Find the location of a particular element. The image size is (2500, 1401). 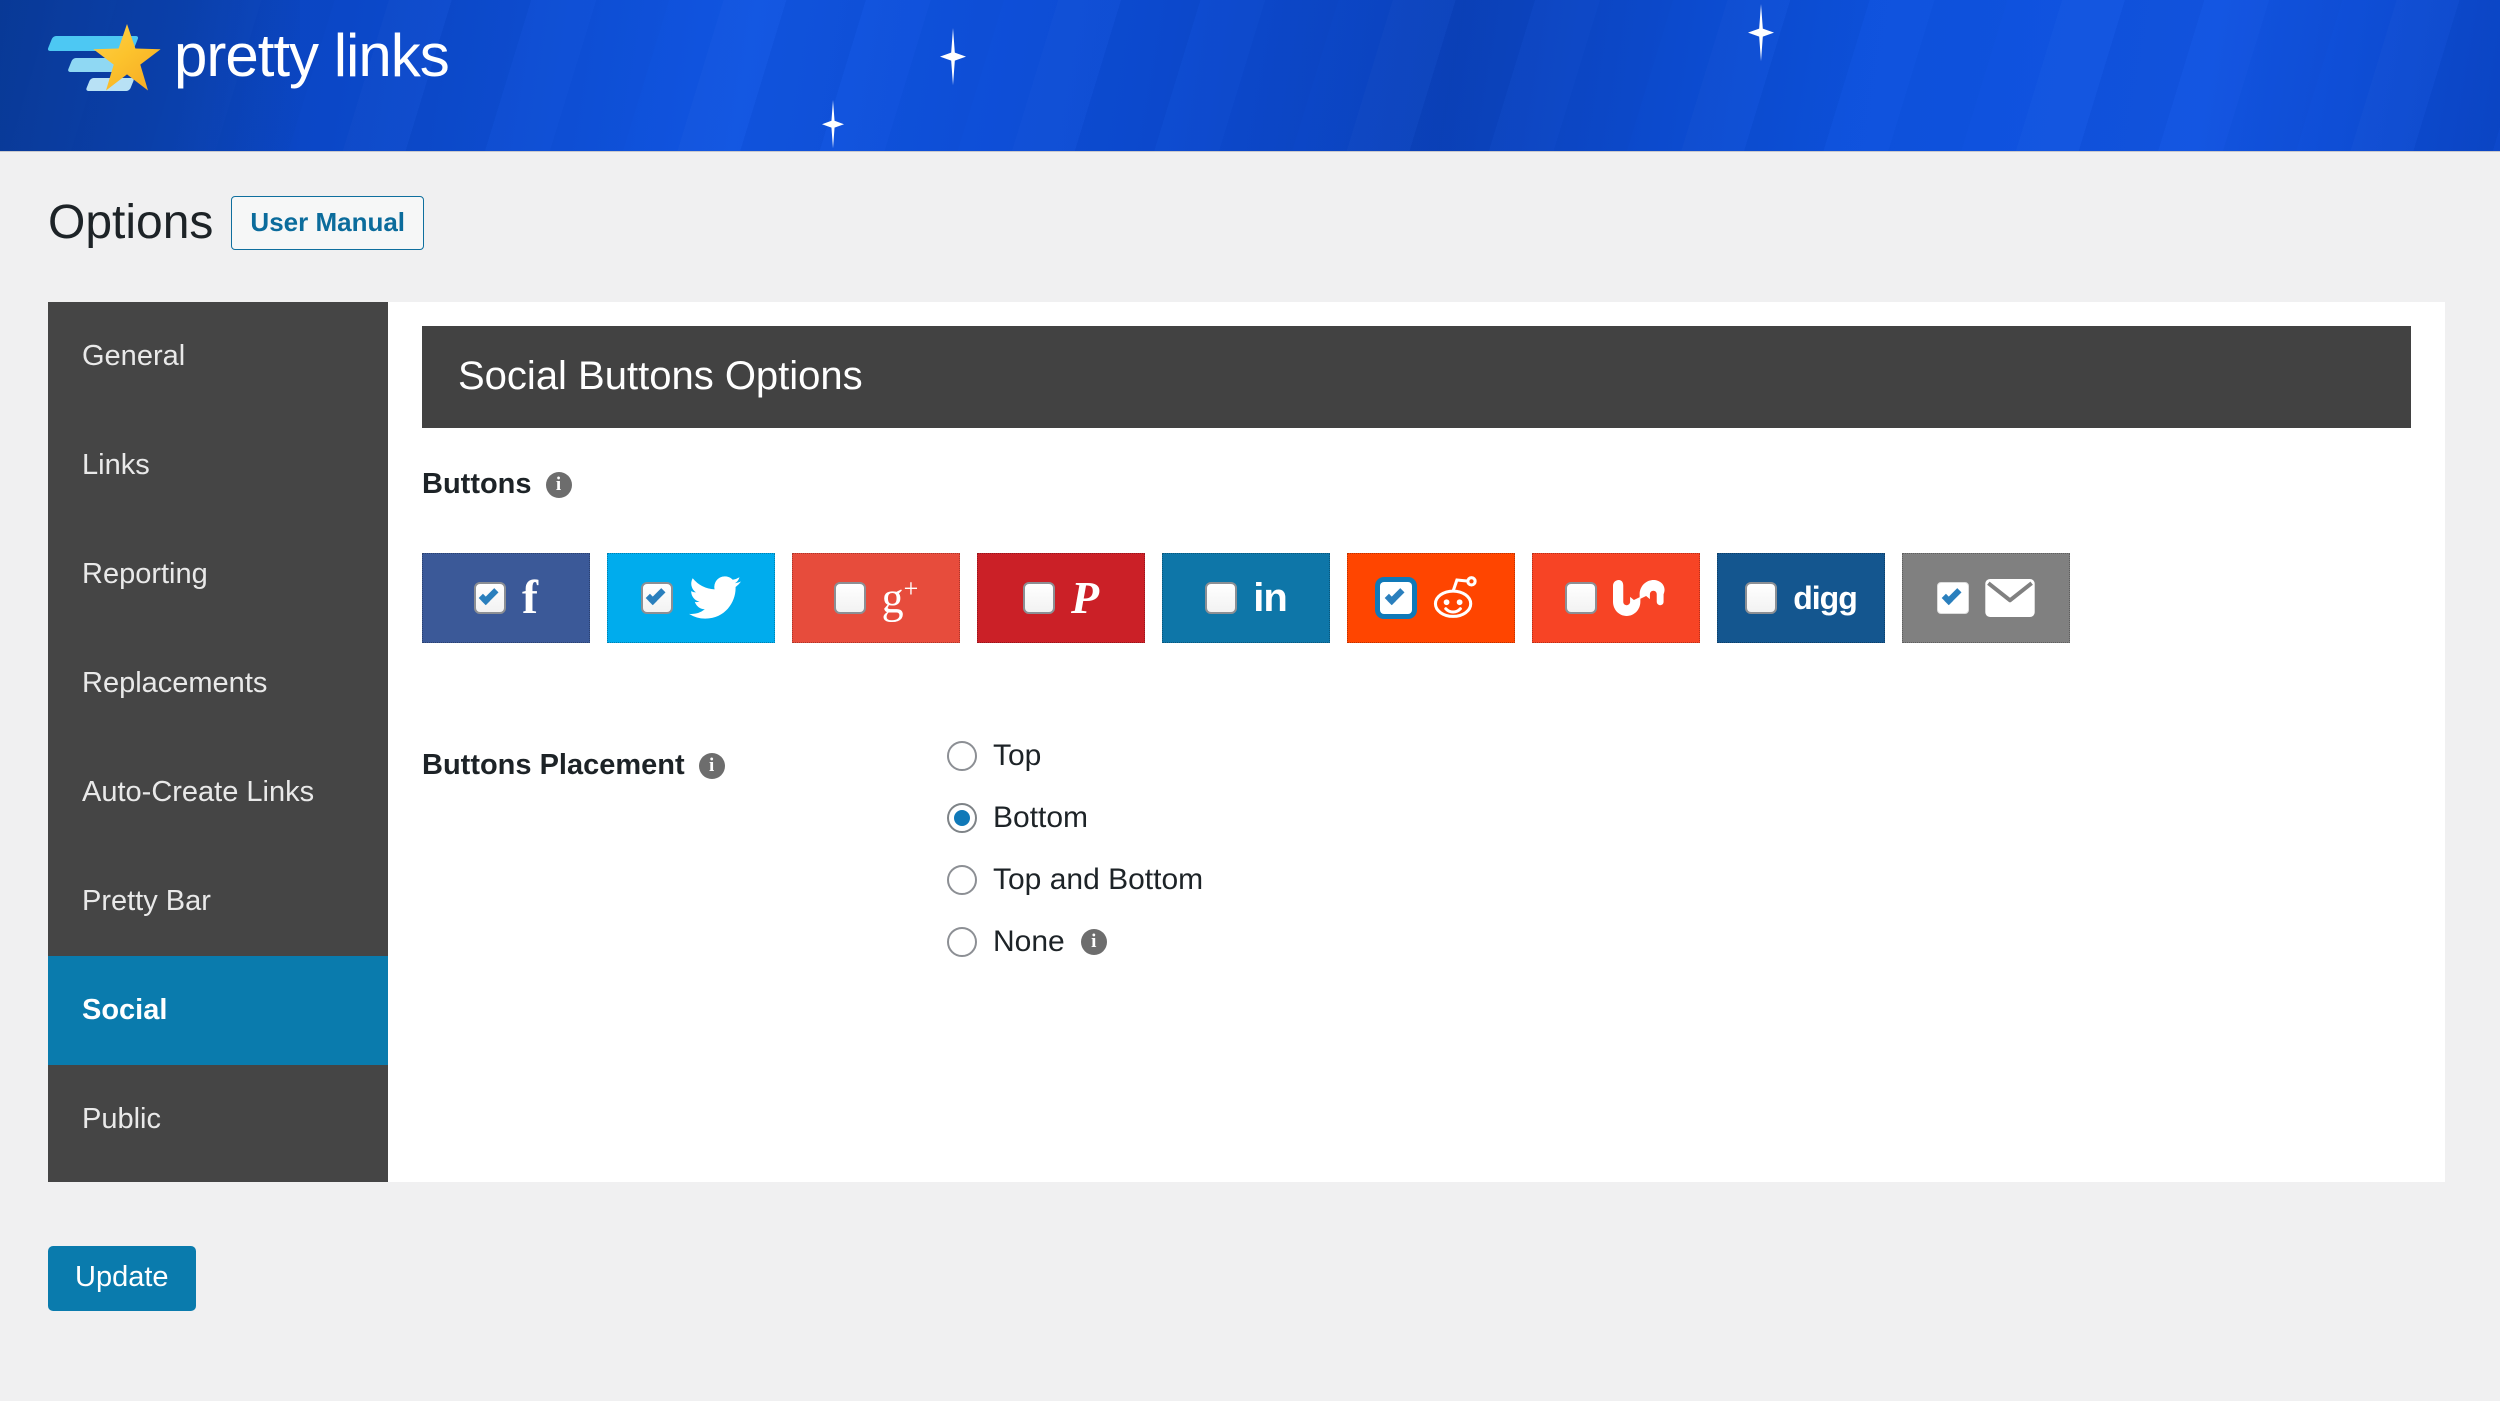

checkbox-facebook is located at coordinates (490, 598).